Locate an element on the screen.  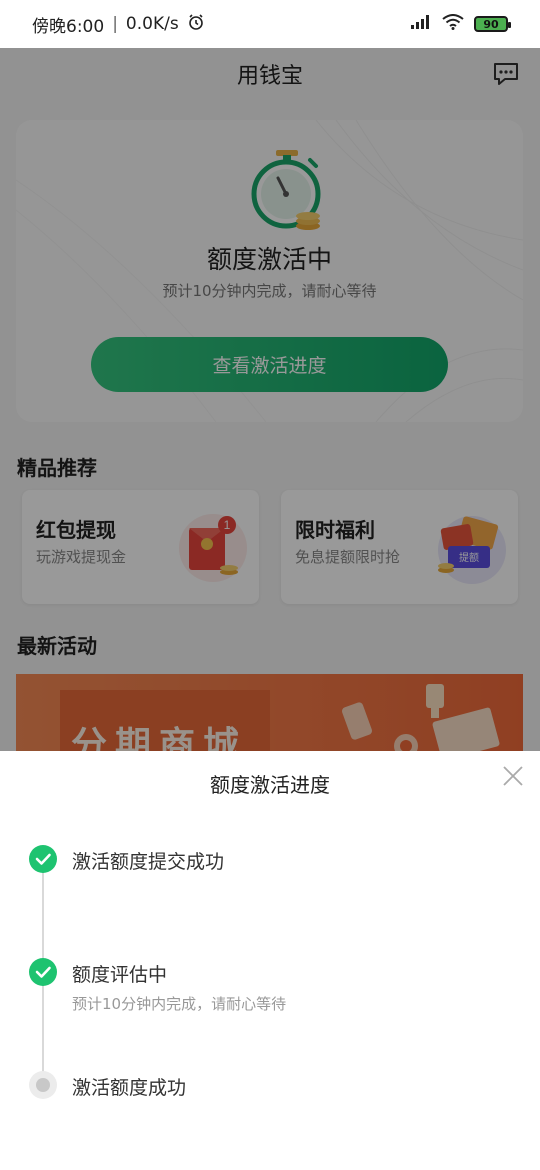
signal-icon is located at coordinates (421, 24).